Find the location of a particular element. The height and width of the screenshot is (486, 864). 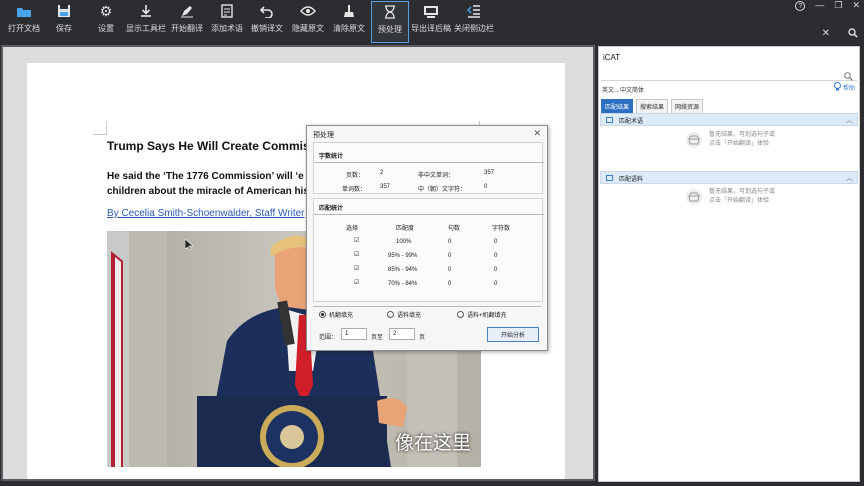

pen-icon is located at coordinates (187, 11).